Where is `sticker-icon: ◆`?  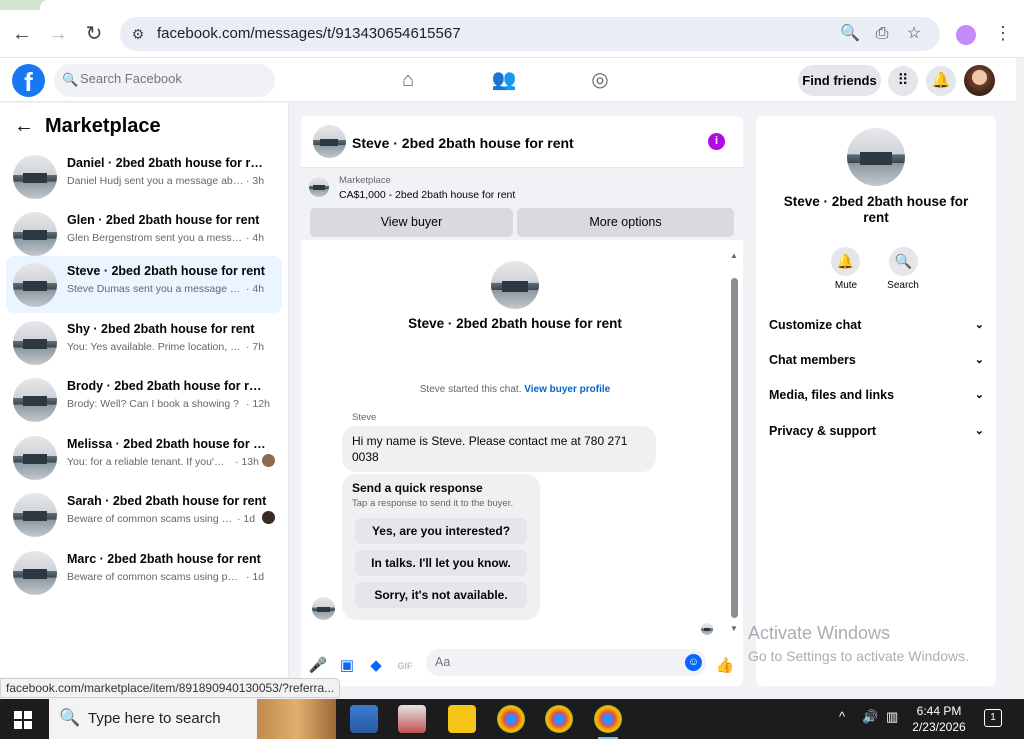
sticker-icon: ◆ is located at coordinates (376, 666).